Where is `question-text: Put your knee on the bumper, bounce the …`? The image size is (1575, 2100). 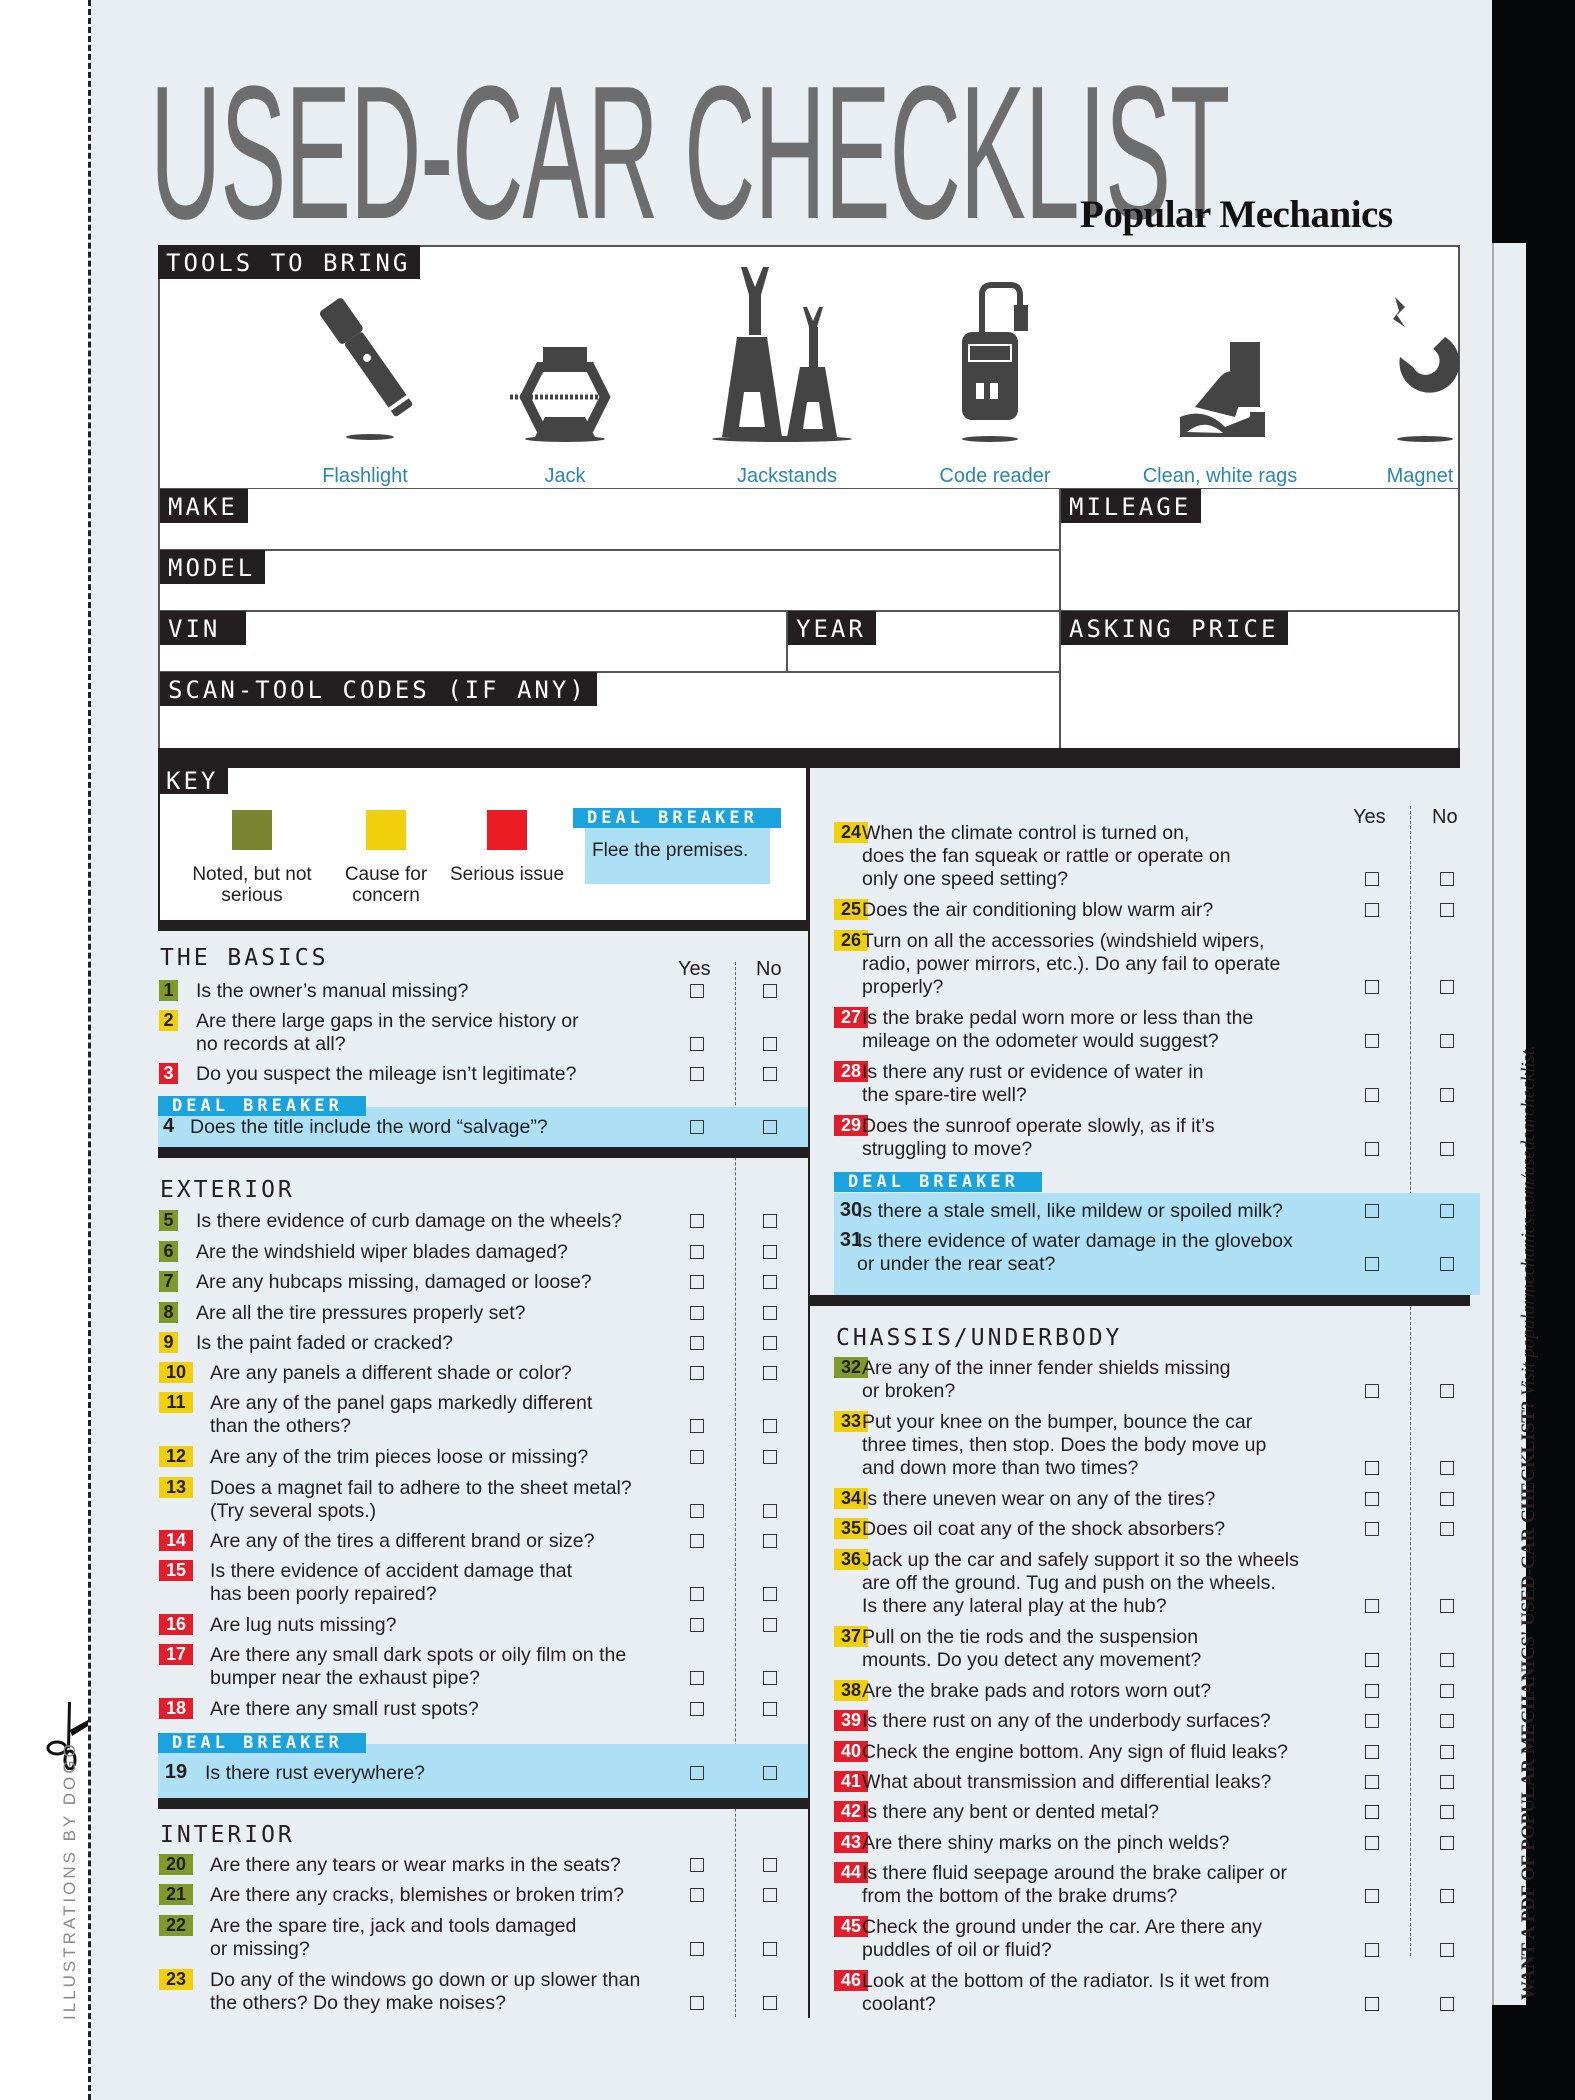
question-text: Put your knee on the bumper, bounce the … is located at coordinates (1064, 1445).